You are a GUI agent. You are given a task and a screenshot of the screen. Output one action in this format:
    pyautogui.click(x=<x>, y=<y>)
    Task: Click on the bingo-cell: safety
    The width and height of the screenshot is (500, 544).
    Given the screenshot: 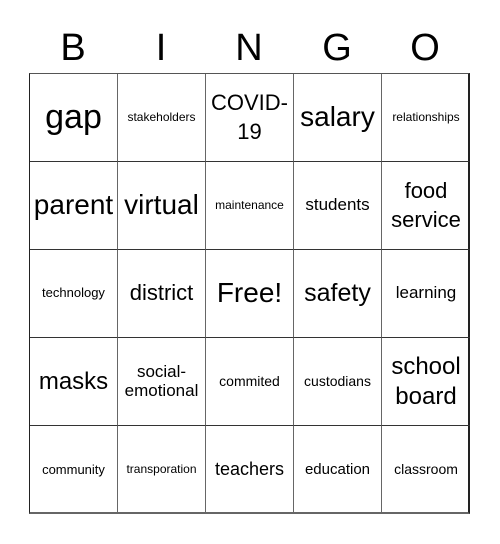 What is the action you would take?
    pyautogui.click(x=338, y=294)
    